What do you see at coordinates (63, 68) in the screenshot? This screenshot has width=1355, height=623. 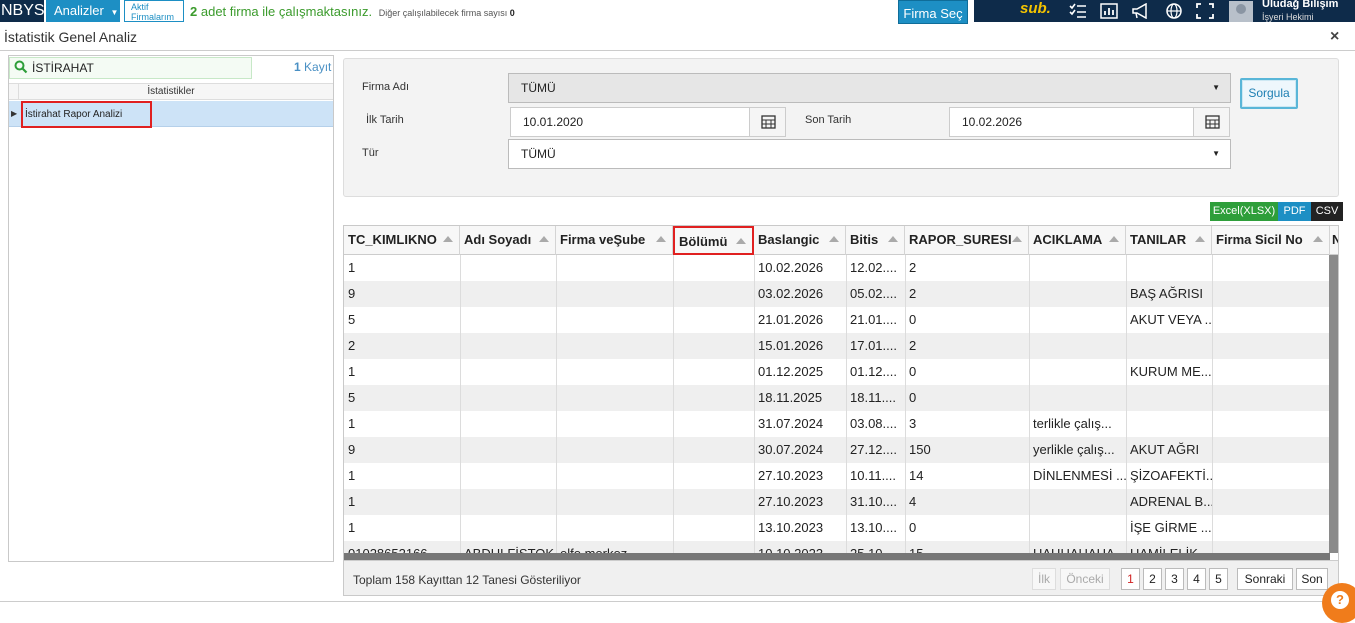 I see `search-value: İSTİRAHAT` at bounding box center [63, 68].